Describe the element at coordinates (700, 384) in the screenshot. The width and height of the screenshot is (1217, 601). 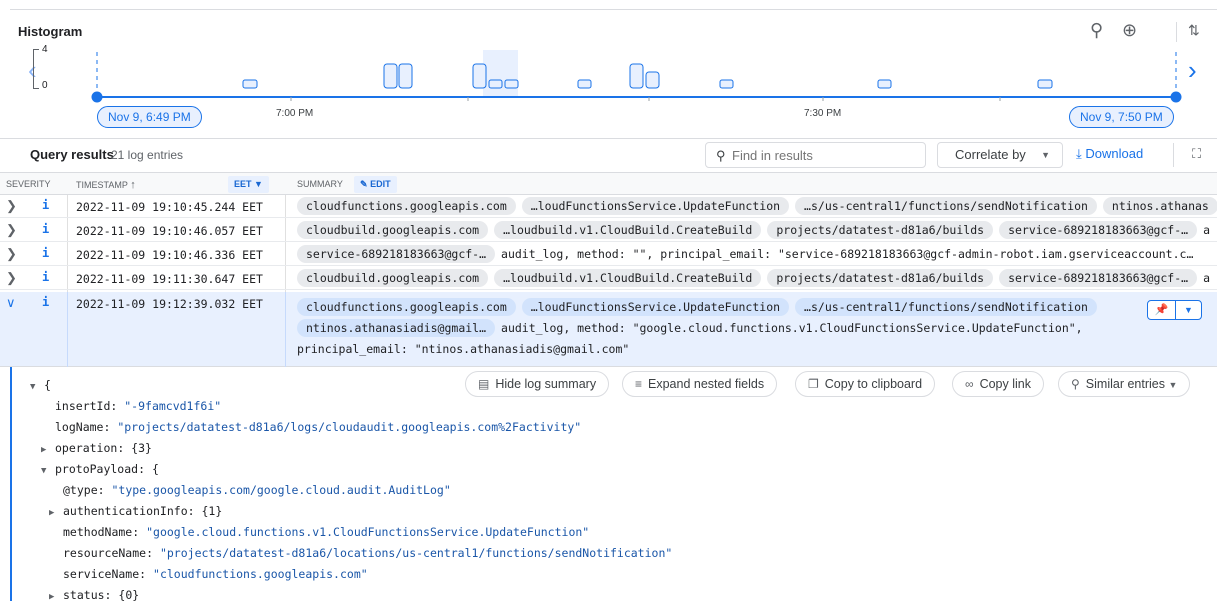
I see `expand-nested-fields-button: ≡ Expand nested fields` at that location.